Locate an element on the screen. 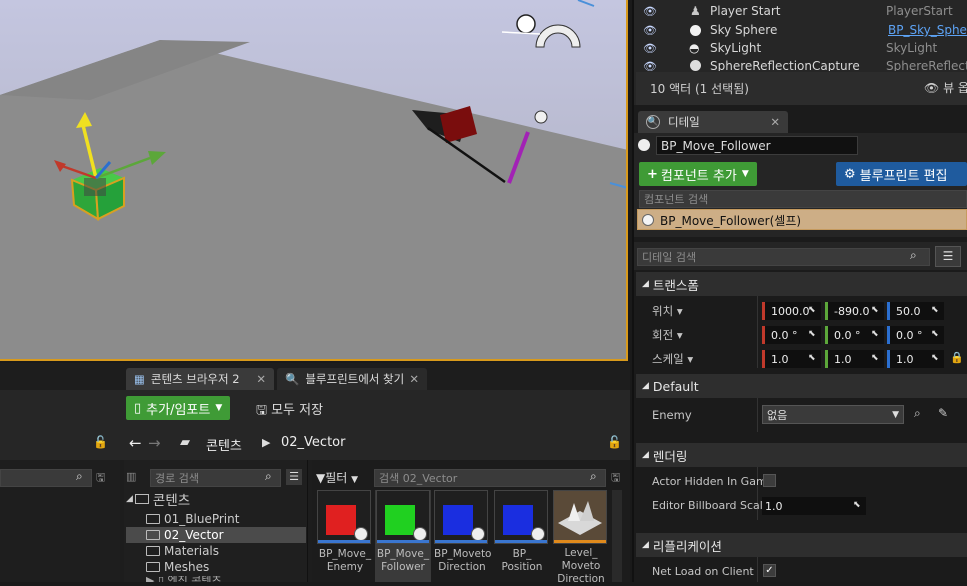 Image resolution: width=967 pixels, height=586 pixels. outliner-row: 👁 ◓ SkyLight SkyLight is located at coordinates (801, 48).